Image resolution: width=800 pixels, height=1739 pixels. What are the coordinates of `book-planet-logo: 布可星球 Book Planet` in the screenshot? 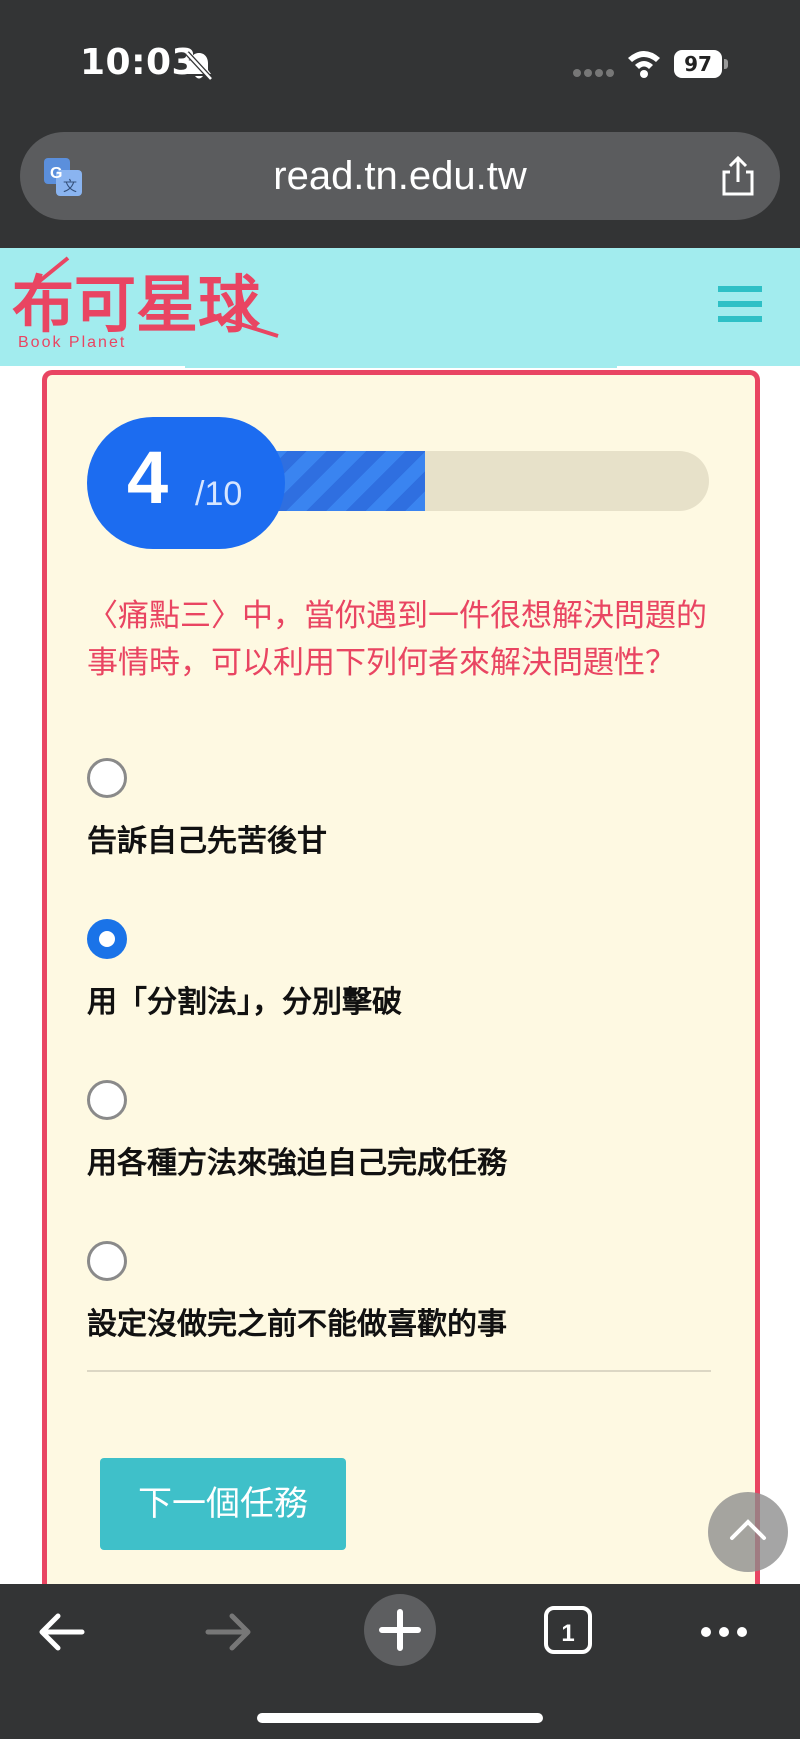 It's located at (146, 308).